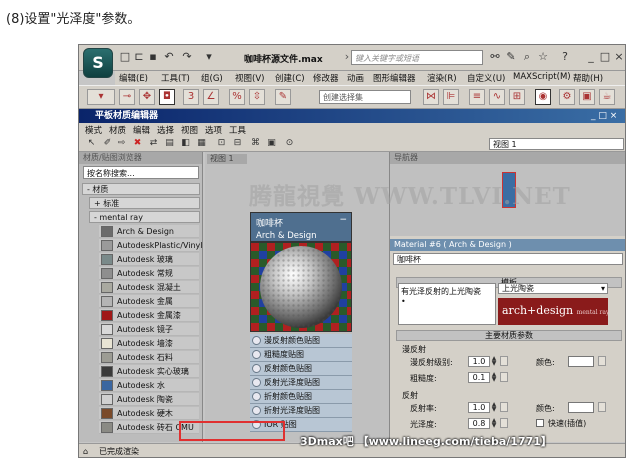  Describe the element at coordinates (527, 57) in the screenshot. I see `communication-icon: ⌕` at that location.